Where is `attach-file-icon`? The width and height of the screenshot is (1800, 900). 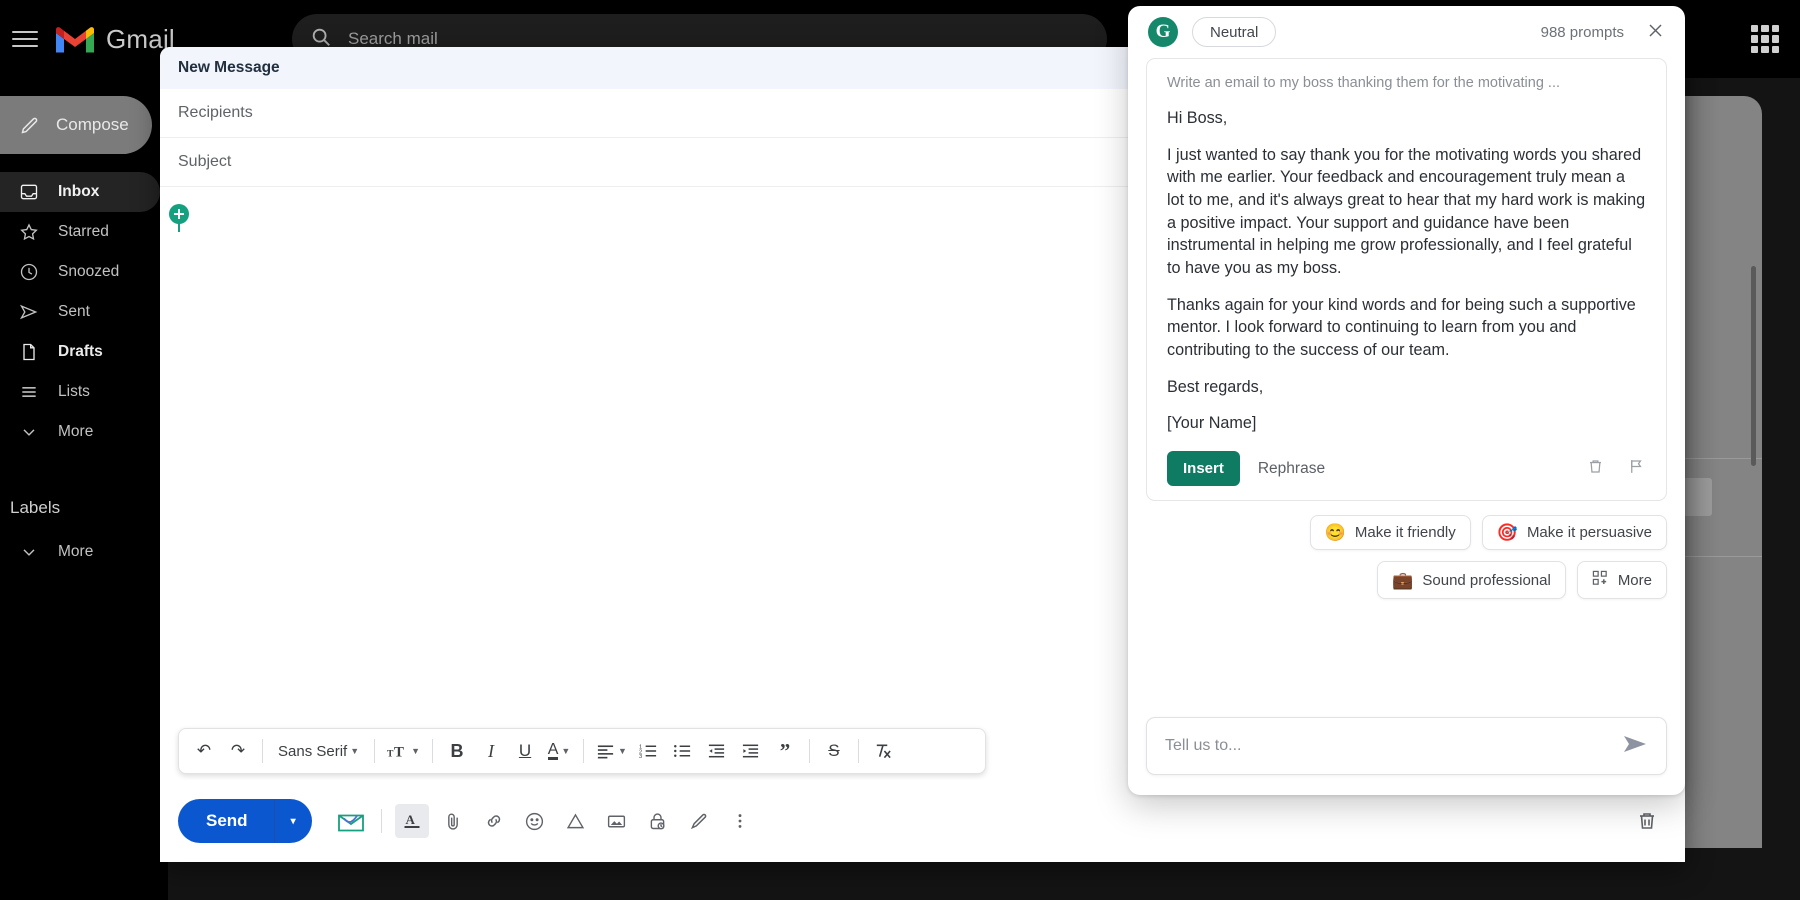
attach-file-icon is located at coordinates (453, 821).